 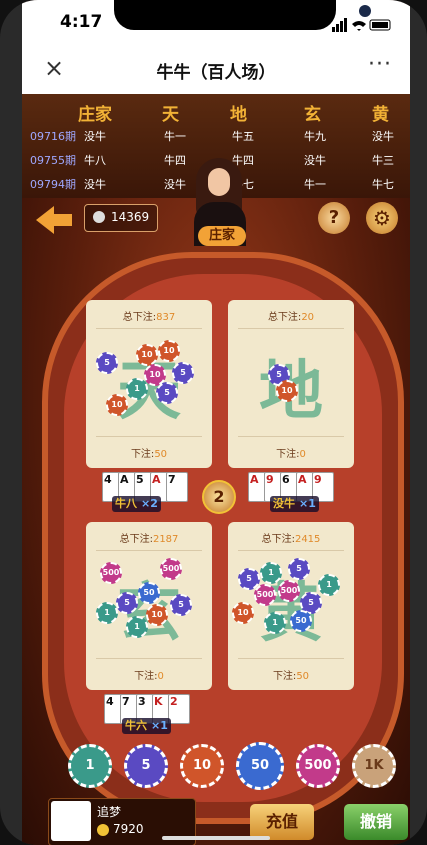 I want to click on chip-10-button: 10, so click(x=202, y=766).